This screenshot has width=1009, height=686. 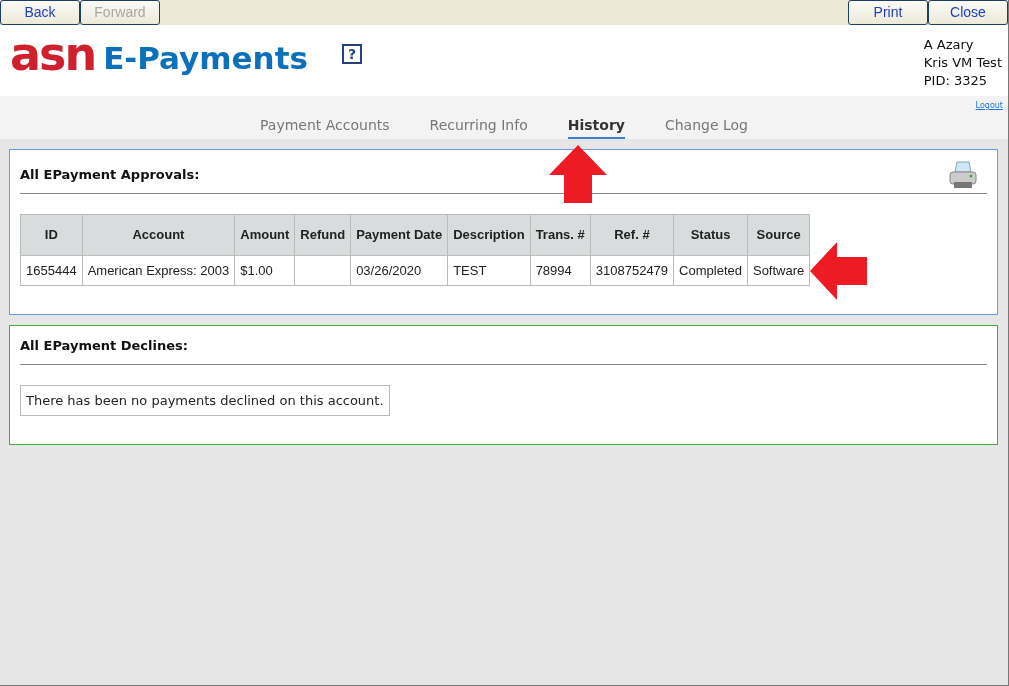 I want to click on logo-mark: asn, so click(x=53, y=54).